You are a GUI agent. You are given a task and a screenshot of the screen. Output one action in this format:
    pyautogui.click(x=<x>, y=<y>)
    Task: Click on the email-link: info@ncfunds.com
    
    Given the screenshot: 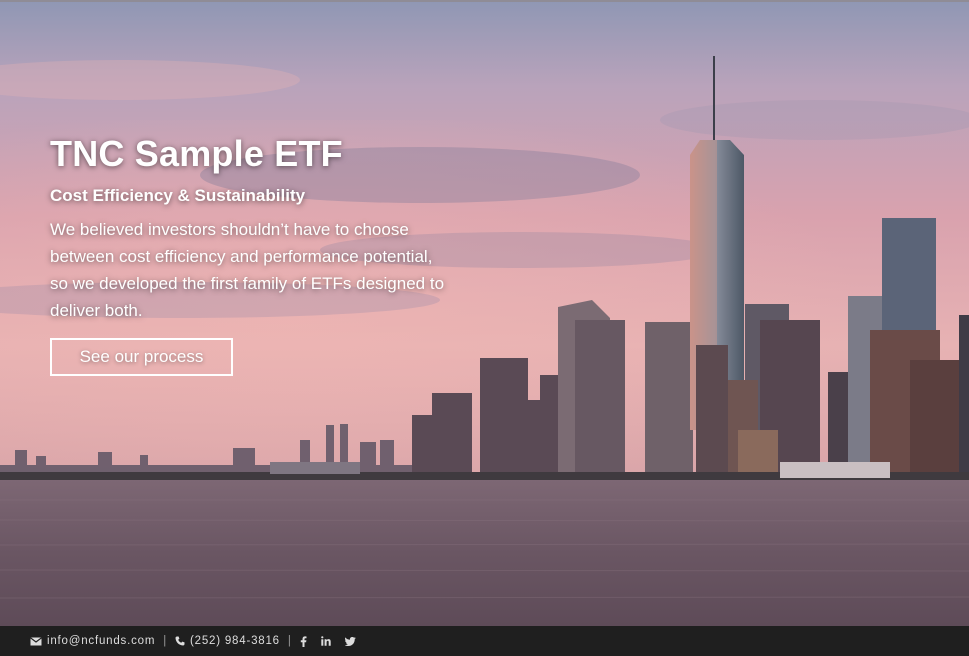 What is the action you would take?
    pyautogui.click(x=101, y=641)
    